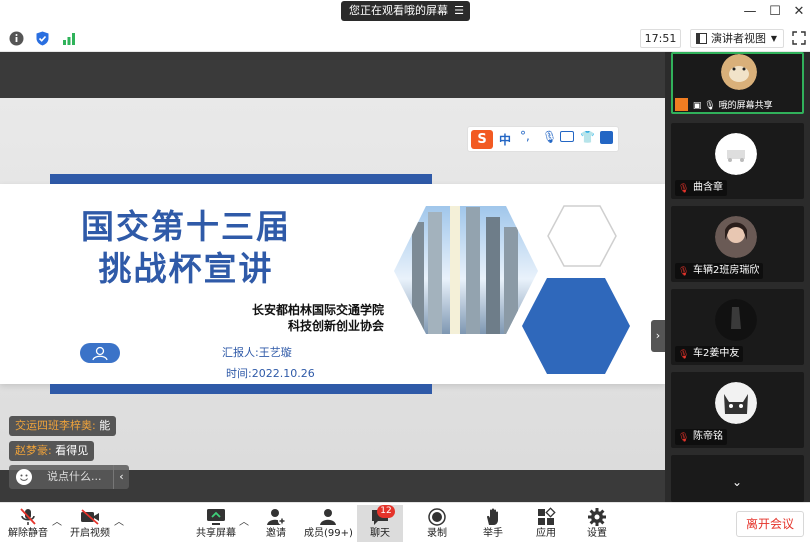 Image resolution: width=810 pixels, height=543 pixels. I want to click on maximize-icon: ☐, so click(775, 12).